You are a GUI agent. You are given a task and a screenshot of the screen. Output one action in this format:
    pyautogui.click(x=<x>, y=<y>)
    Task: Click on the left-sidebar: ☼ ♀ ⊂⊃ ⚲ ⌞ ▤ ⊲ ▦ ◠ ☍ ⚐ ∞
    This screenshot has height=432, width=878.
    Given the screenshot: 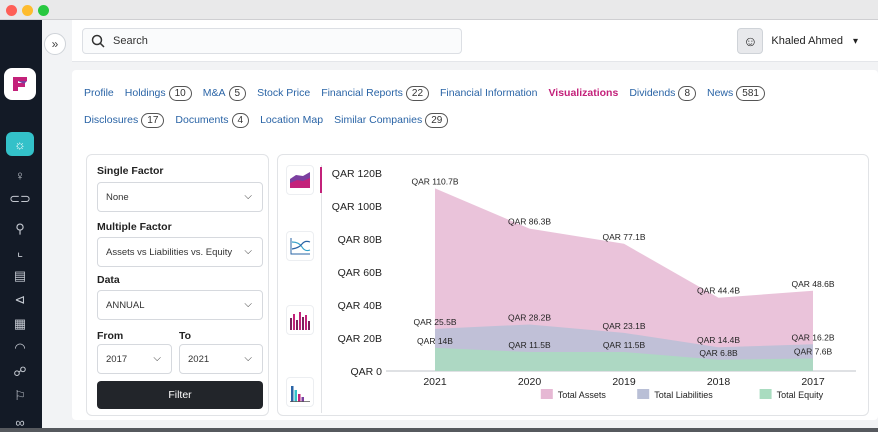 What is the action you would take?
    pyautogui.click(x=21, y=225)
    